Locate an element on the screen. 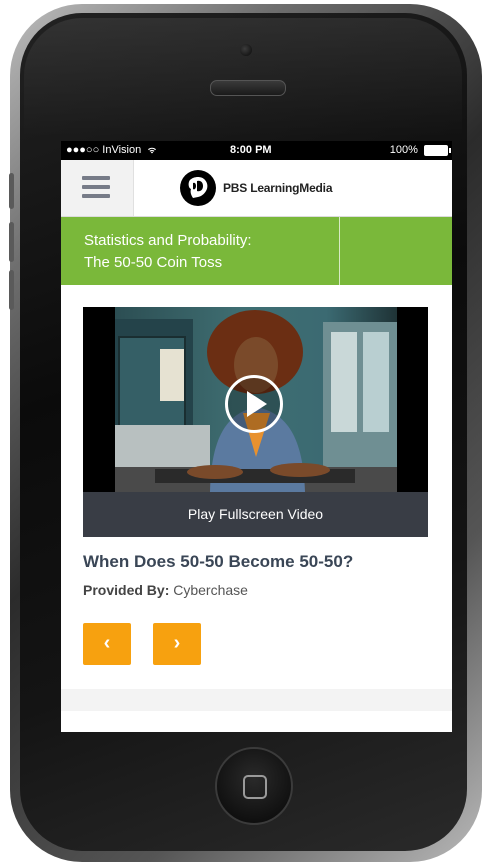 This screenshot has width=491, height=866. mute-switch is located at coordinates (11, 191).